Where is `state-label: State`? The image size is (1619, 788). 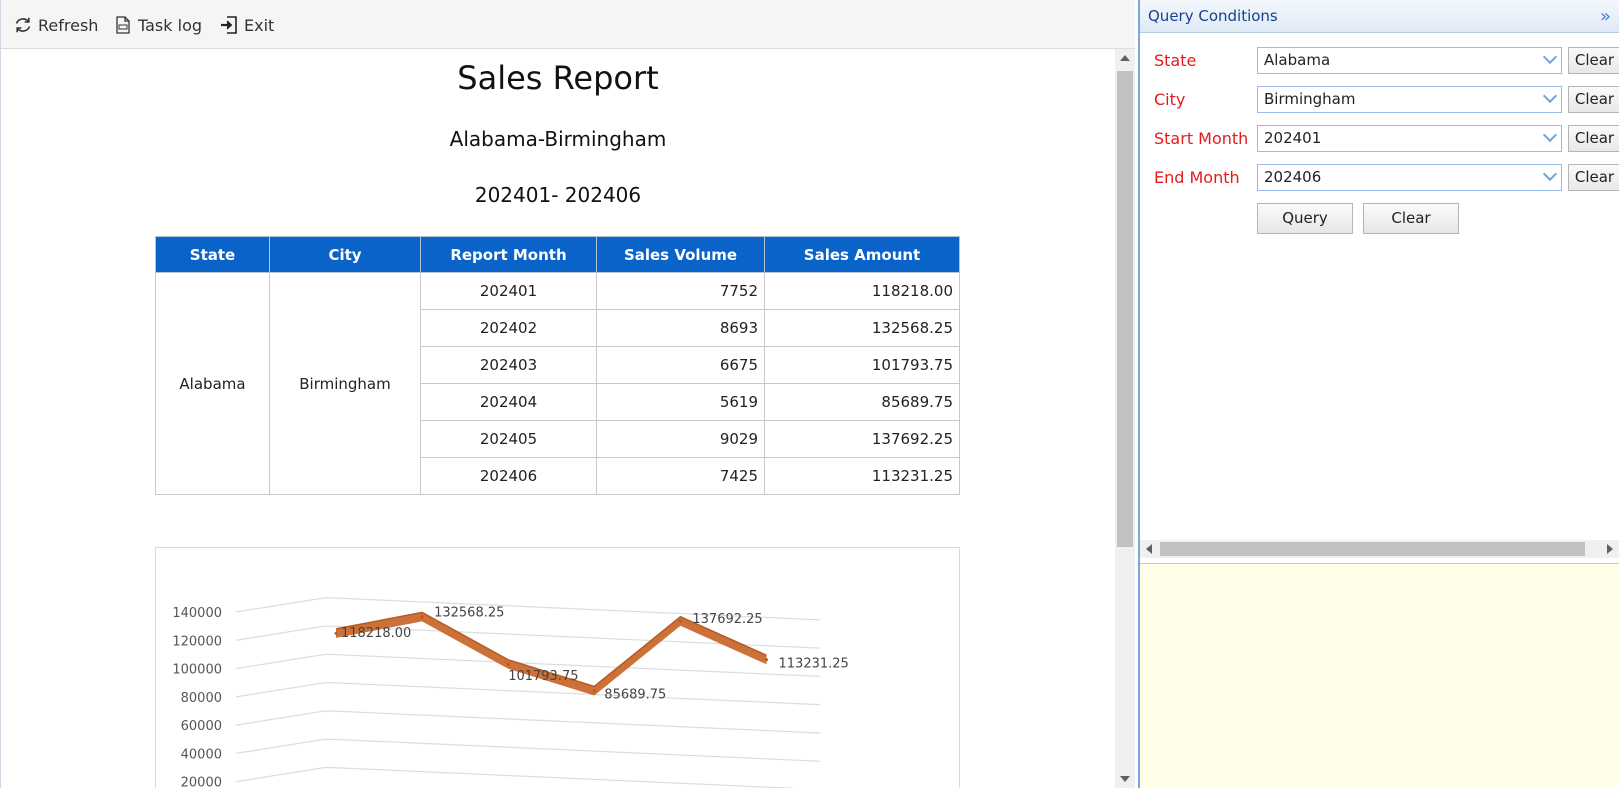
state-label: State is located at coordinates (1175, 60).